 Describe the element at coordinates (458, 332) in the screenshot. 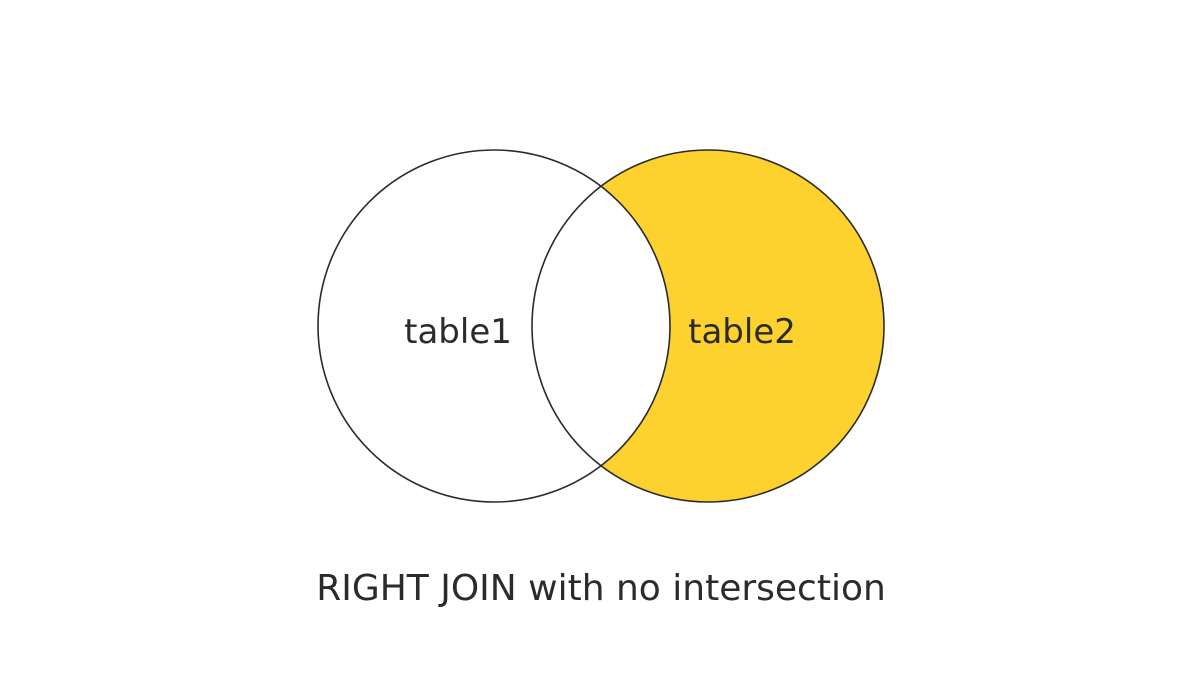

I see `table1-label: table1` at that location.